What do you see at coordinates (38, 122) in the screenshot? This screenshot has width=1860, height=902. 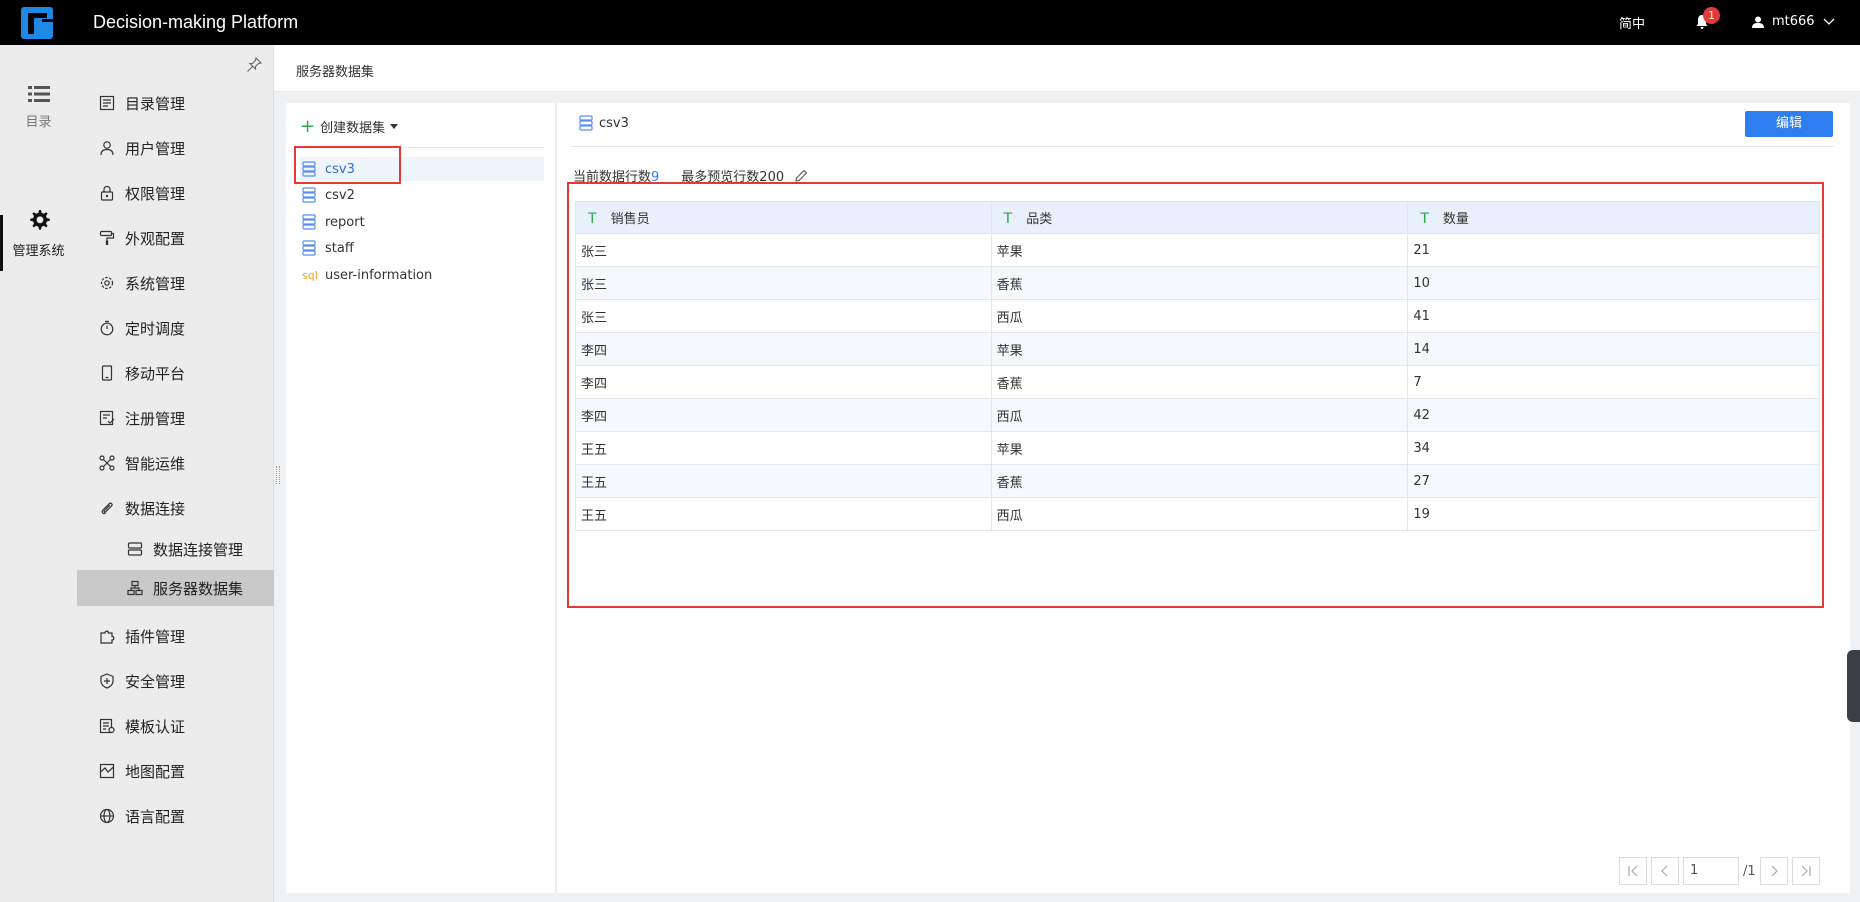 I see `rail-catalog-label: 目录` at bounding box center [38, 122].